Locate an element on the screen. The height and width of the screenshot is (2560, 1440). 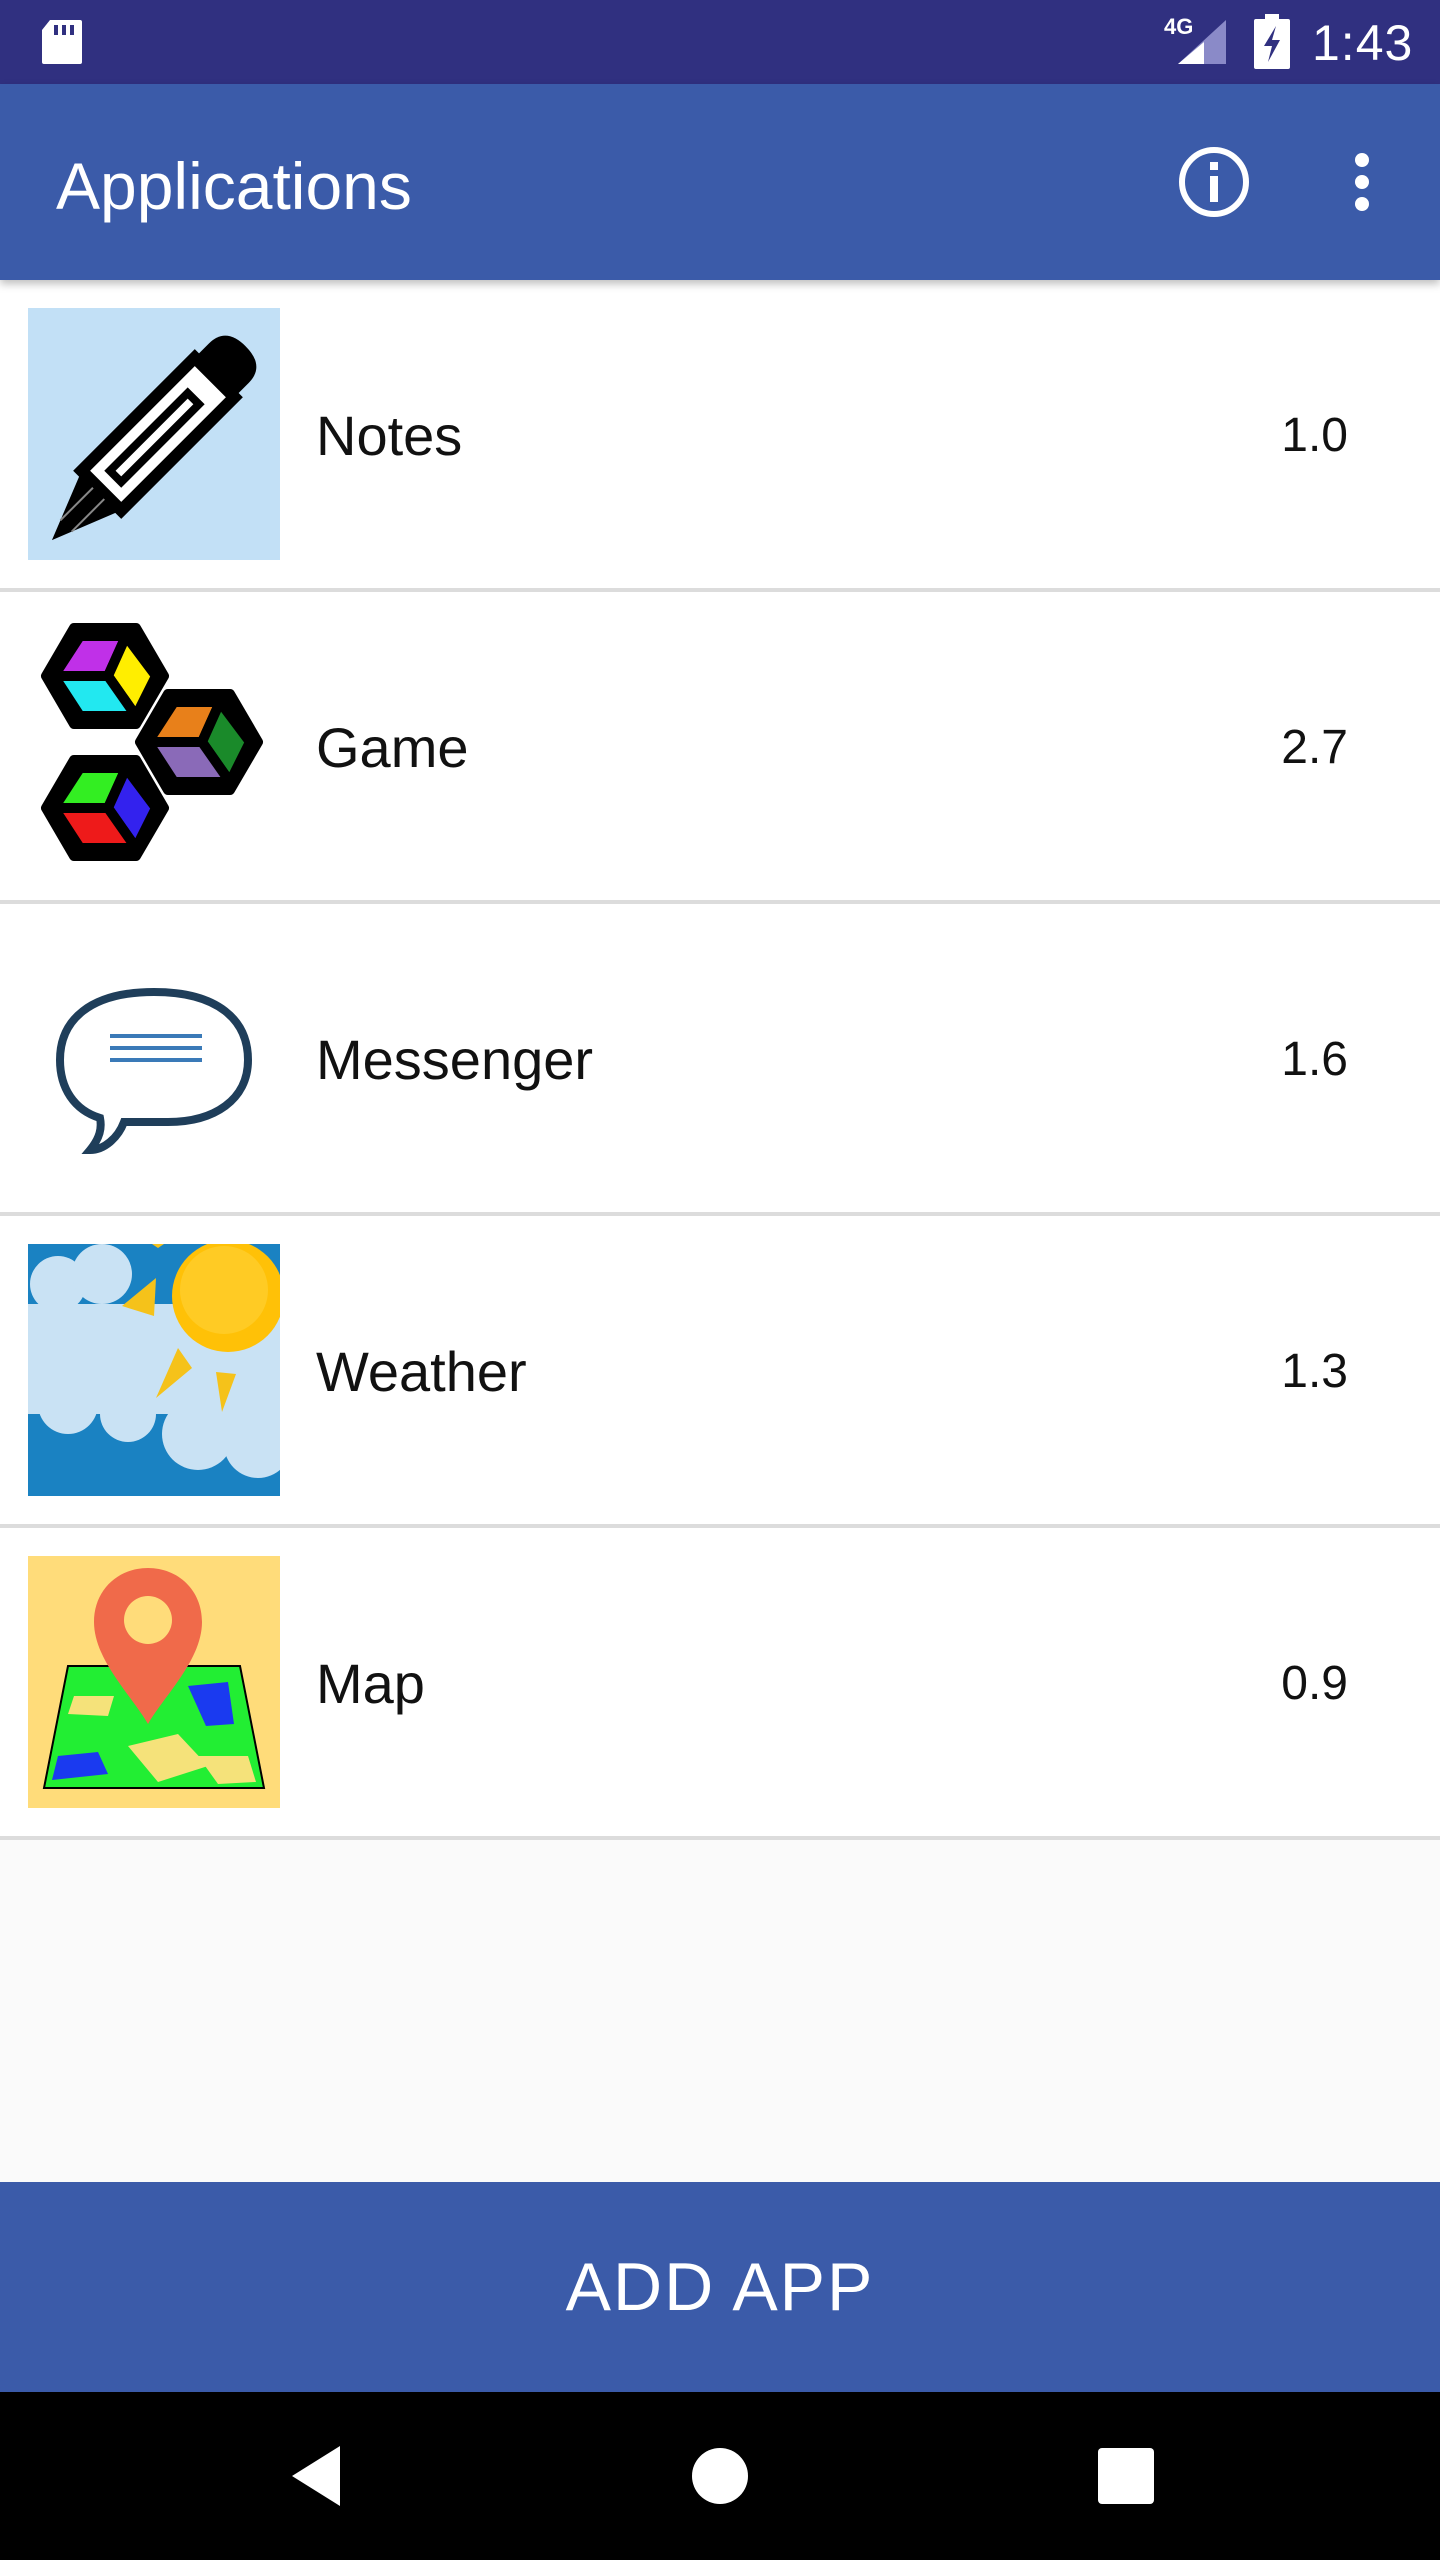
app-version: 0.9 is located at coordinates (1314, 1683).